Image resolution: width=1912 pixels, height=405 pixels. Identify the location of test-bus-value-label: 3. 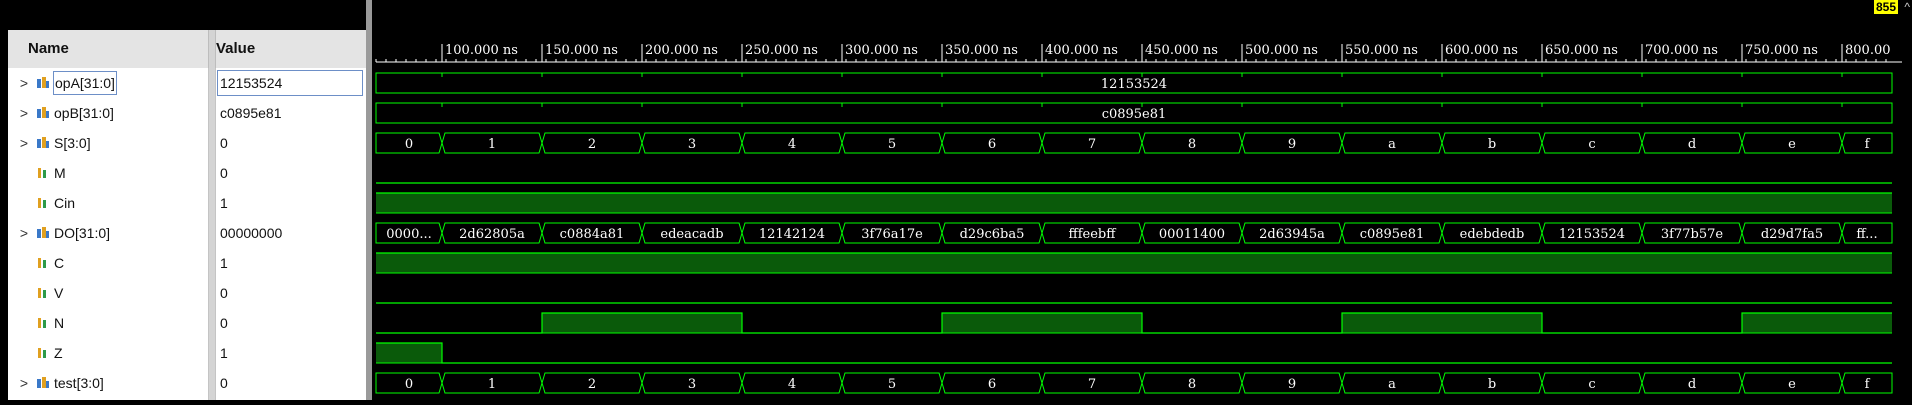
(692, 384).